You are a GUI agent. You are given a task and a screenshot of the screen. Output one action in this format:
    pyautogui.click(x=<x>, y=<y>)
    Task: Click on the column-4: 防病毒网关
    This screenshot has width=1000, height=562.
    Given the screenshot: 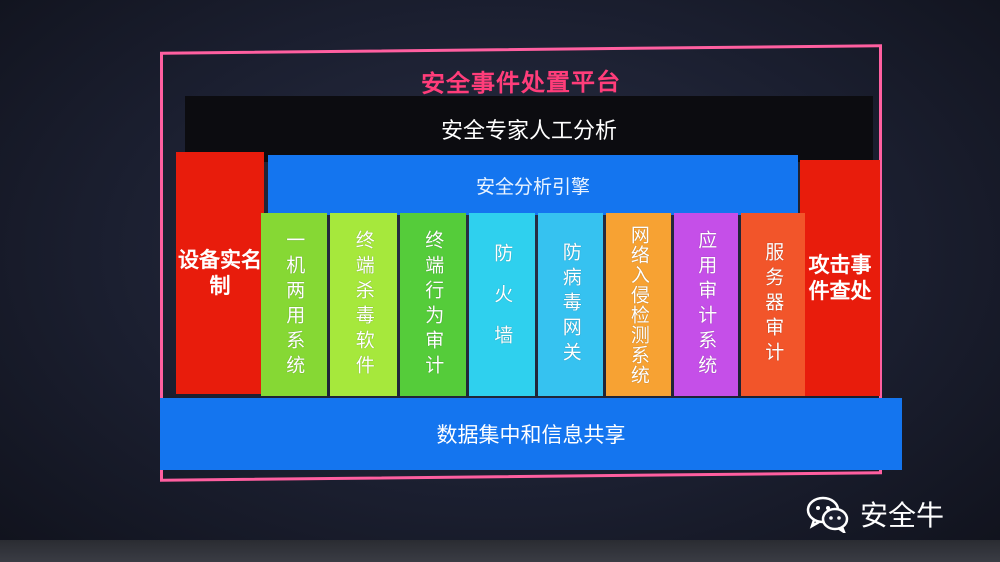 What is the action you would take?
    pyautogui.click(x=570, y=304)
    